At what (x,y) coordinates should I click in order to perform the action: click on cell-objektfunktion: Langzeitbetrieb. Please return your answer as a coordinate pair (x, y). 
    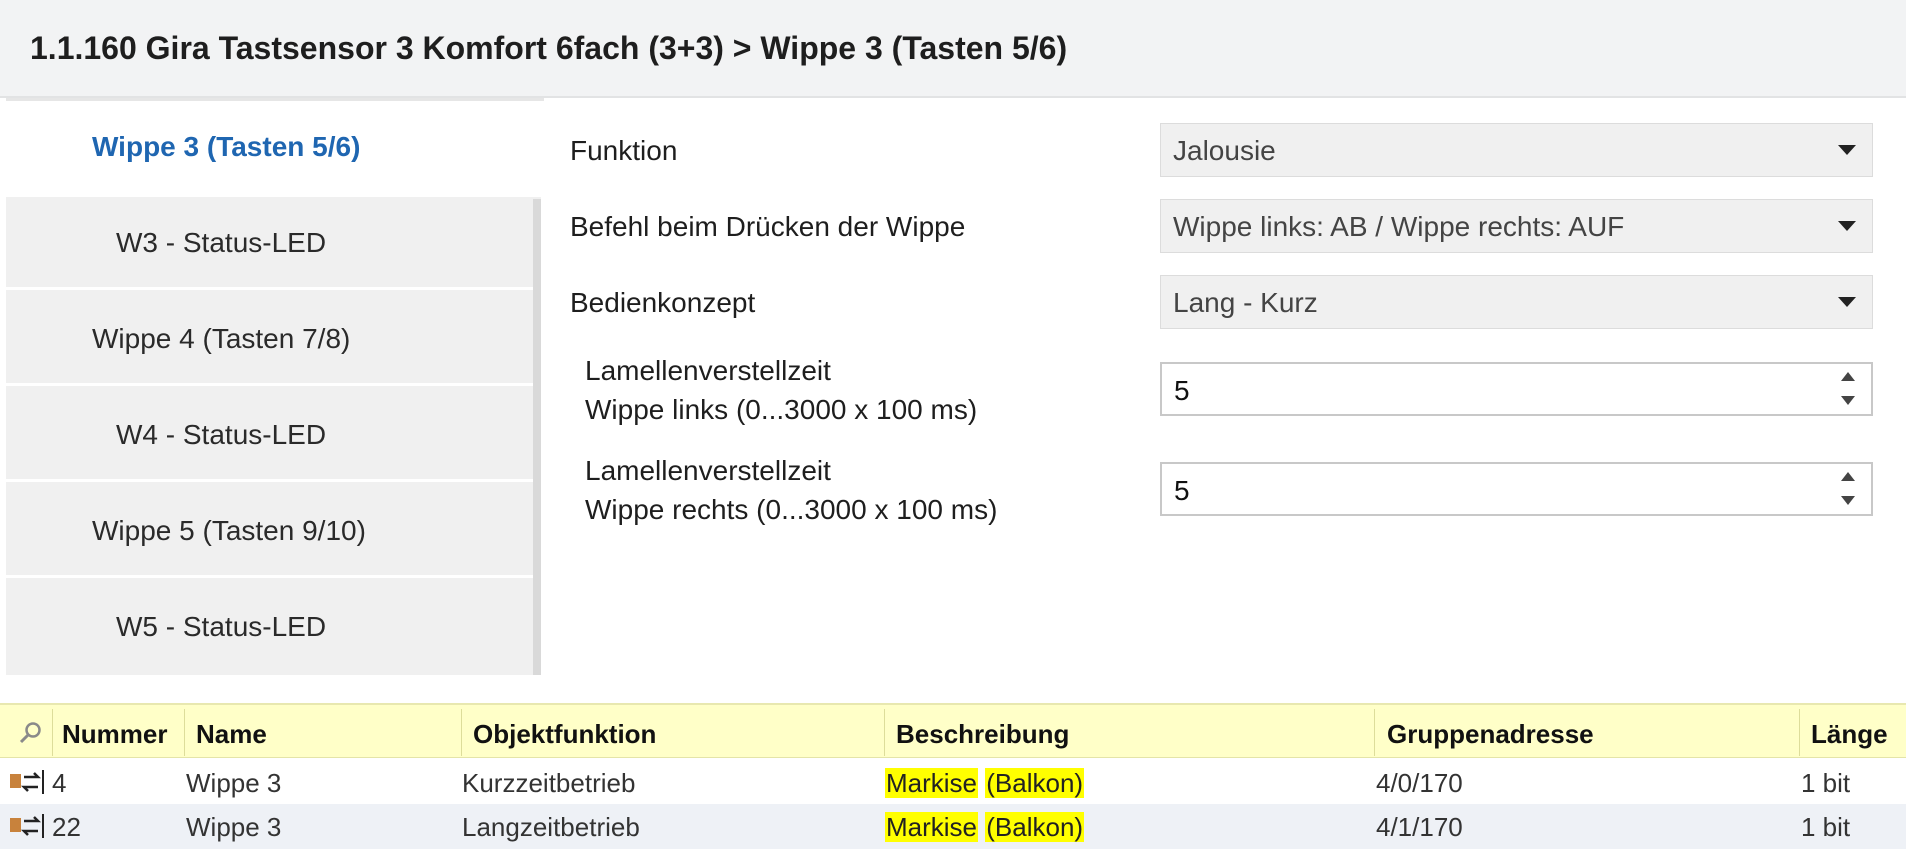
    Looking at the image, I should click on (551, 827).